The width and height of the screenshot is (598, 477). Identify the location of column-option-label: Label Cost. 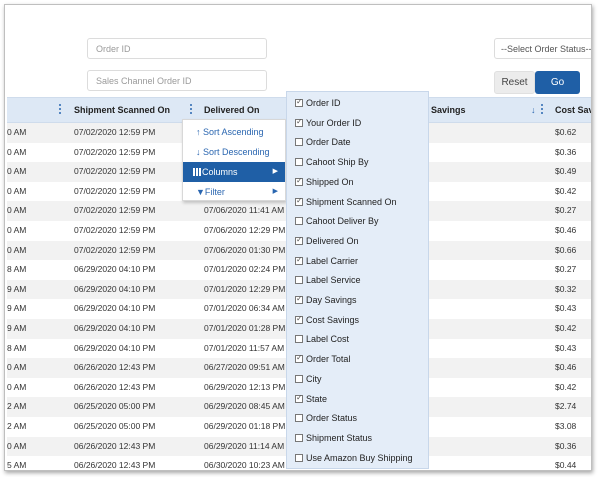
(328, 339).